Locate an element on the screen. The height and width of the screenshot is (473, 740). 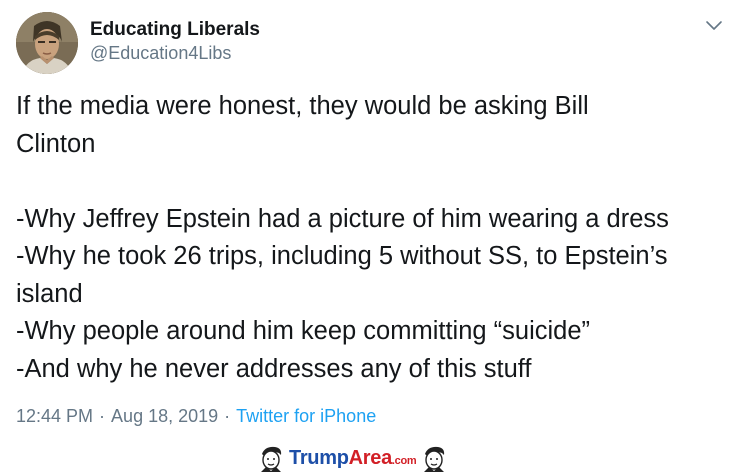
watermark-logo: TrumpArea.com is located at coordinates (352, 458).